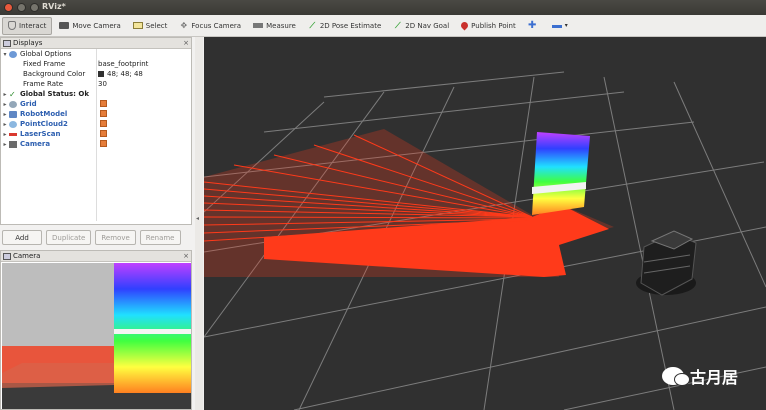 This screenshot has height=410, width=766. I want to click on duplicate-button: Duplicate, so click(69, 237).